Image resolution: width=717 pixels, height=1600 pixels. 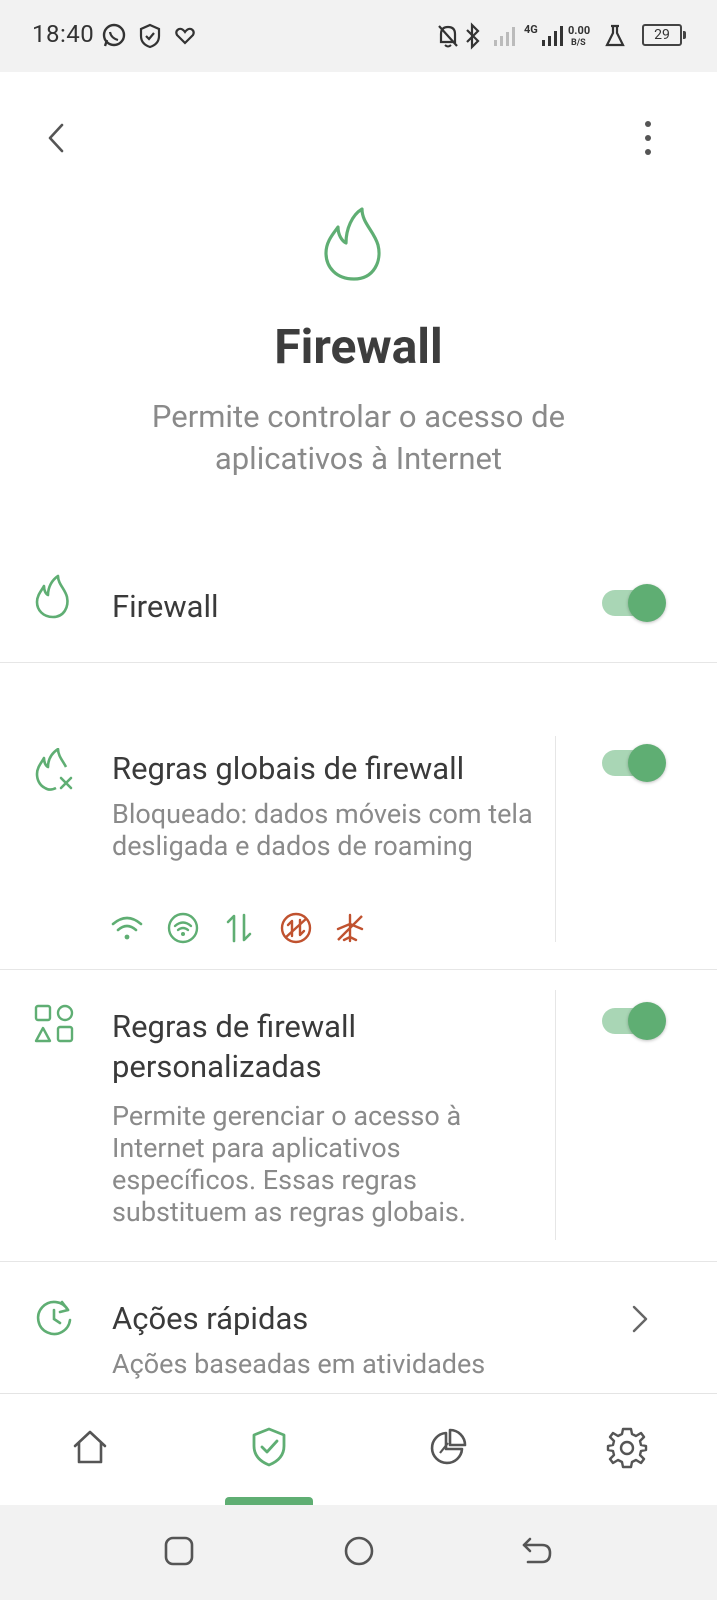 What do you see at coordinates (358, 605) in the screenshot?
I see `firewall-row: Firewall` at bounding box center [358, 605].